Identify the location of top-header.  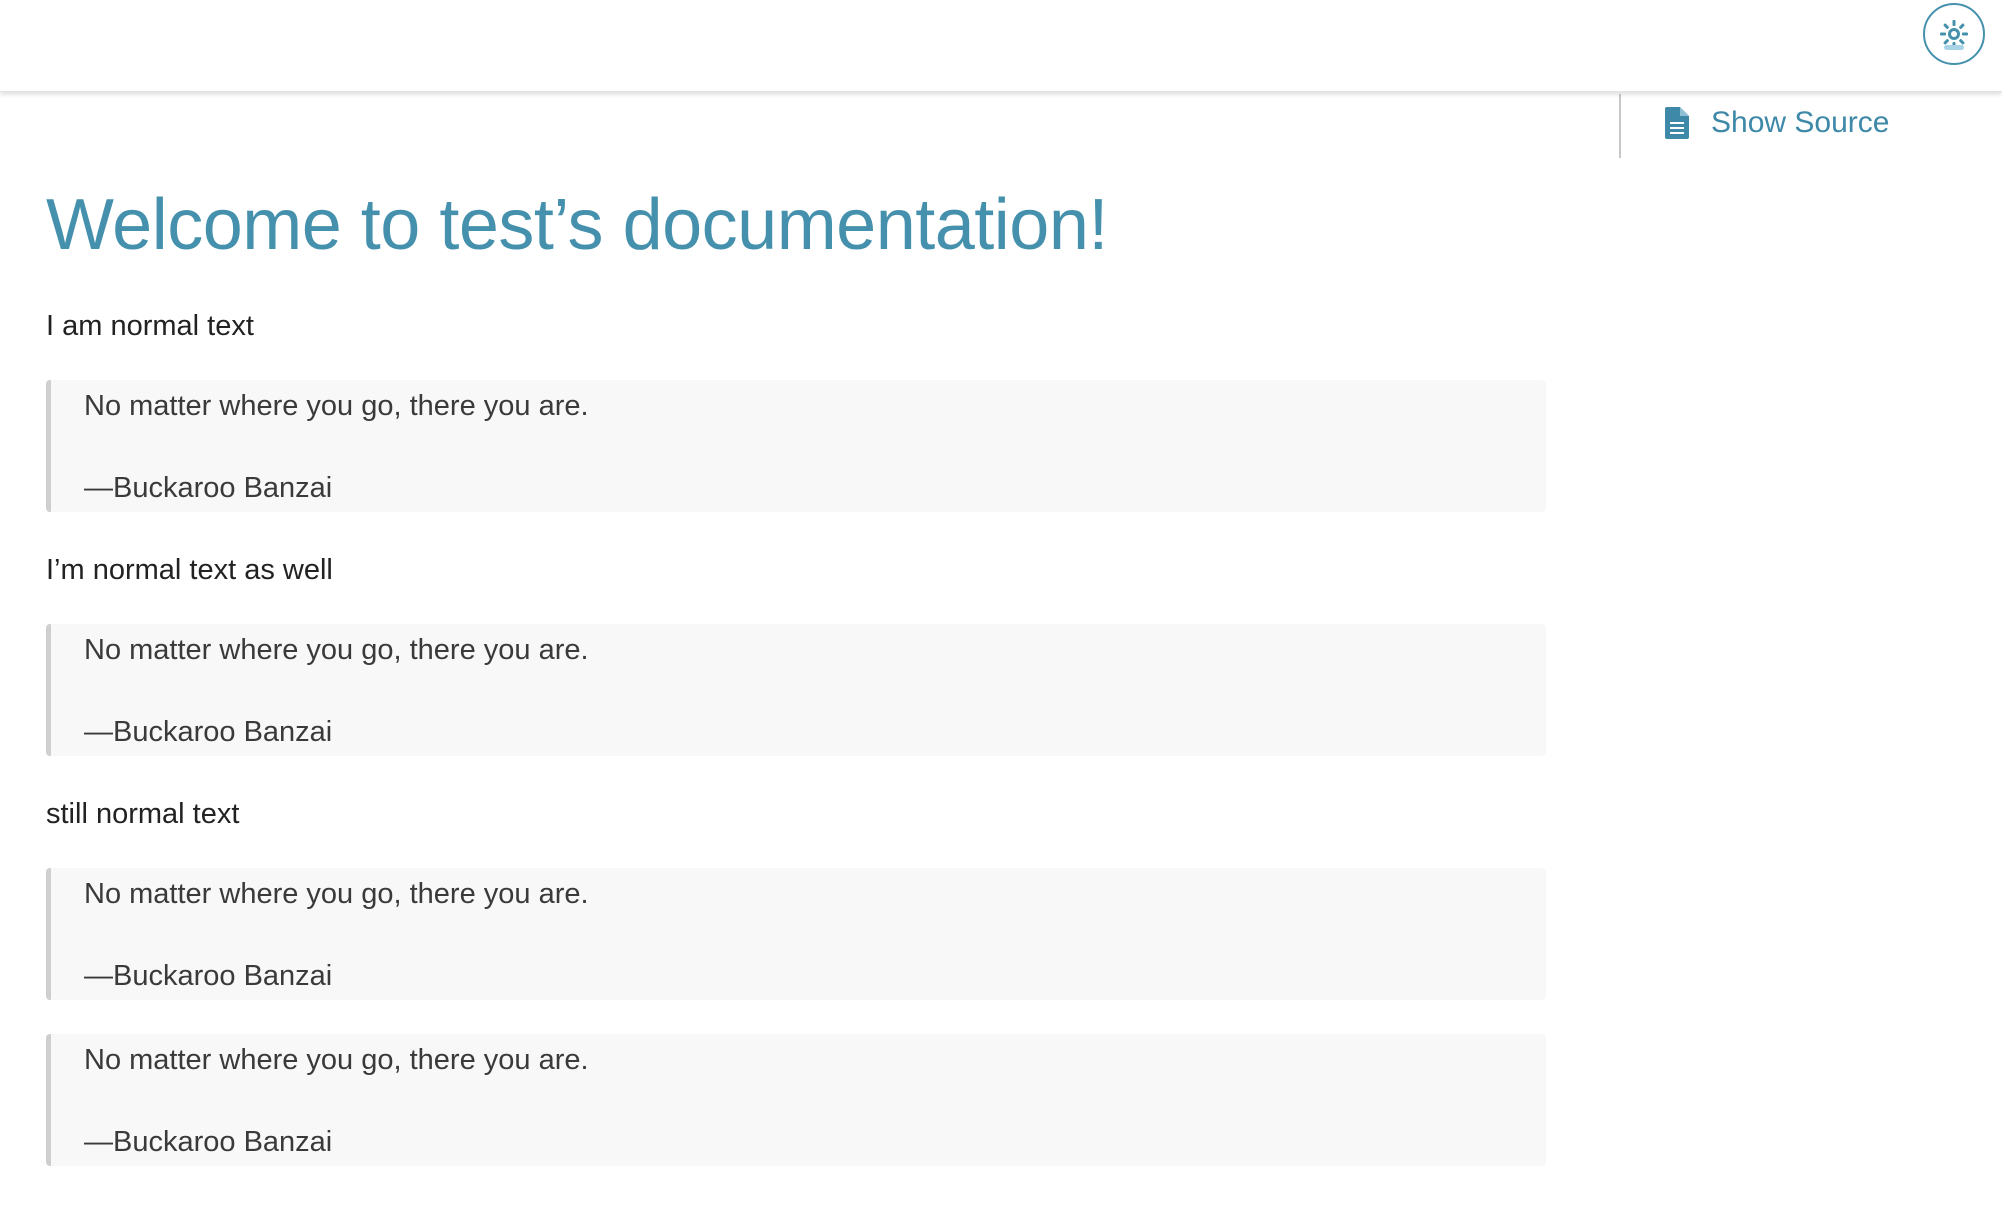
(1001, 46).